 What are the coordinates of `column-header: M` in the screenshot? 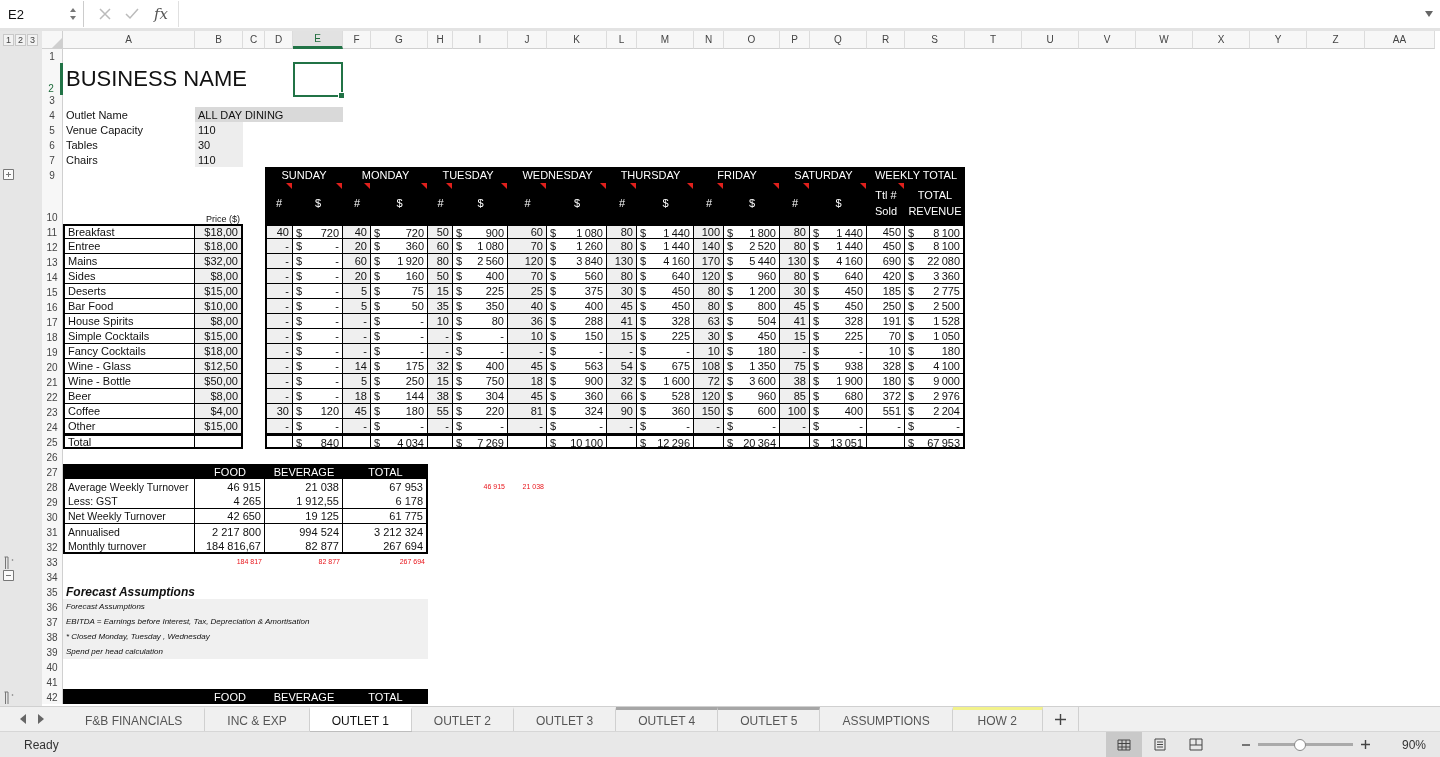 It's located at (665, 40).